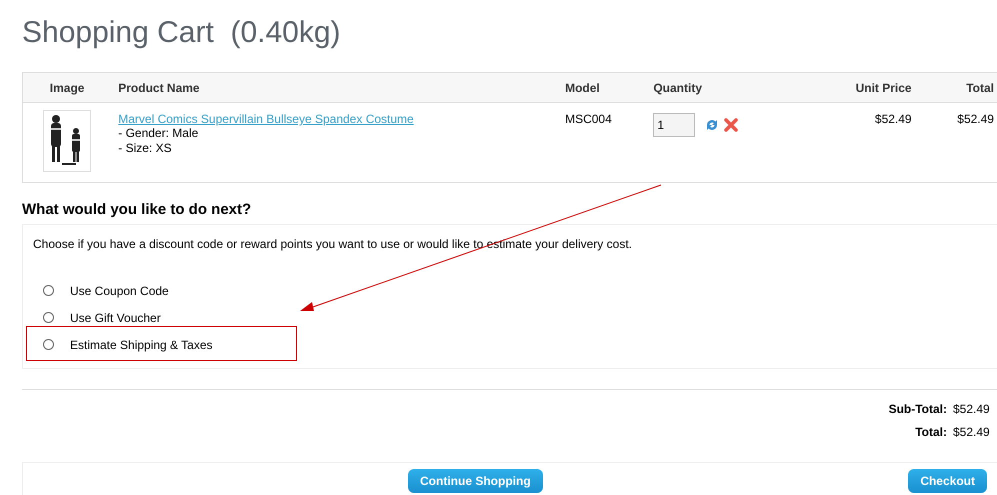 Image resolution: width=997 pixels, height=495 pixels. Describe the element at coordinates (883, 87) in the screenshot. I see `column-header: Unit Price` at that location.